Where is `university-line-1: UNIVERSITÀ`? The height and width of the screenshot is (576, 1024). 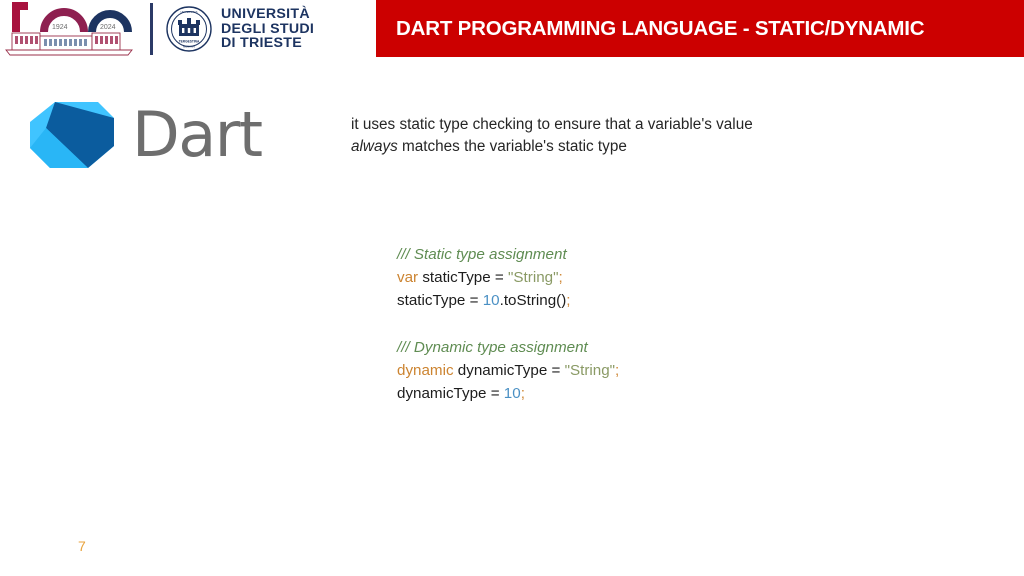
university-line-1: UNIVERSITÀ is located at coordinates (265, 14).